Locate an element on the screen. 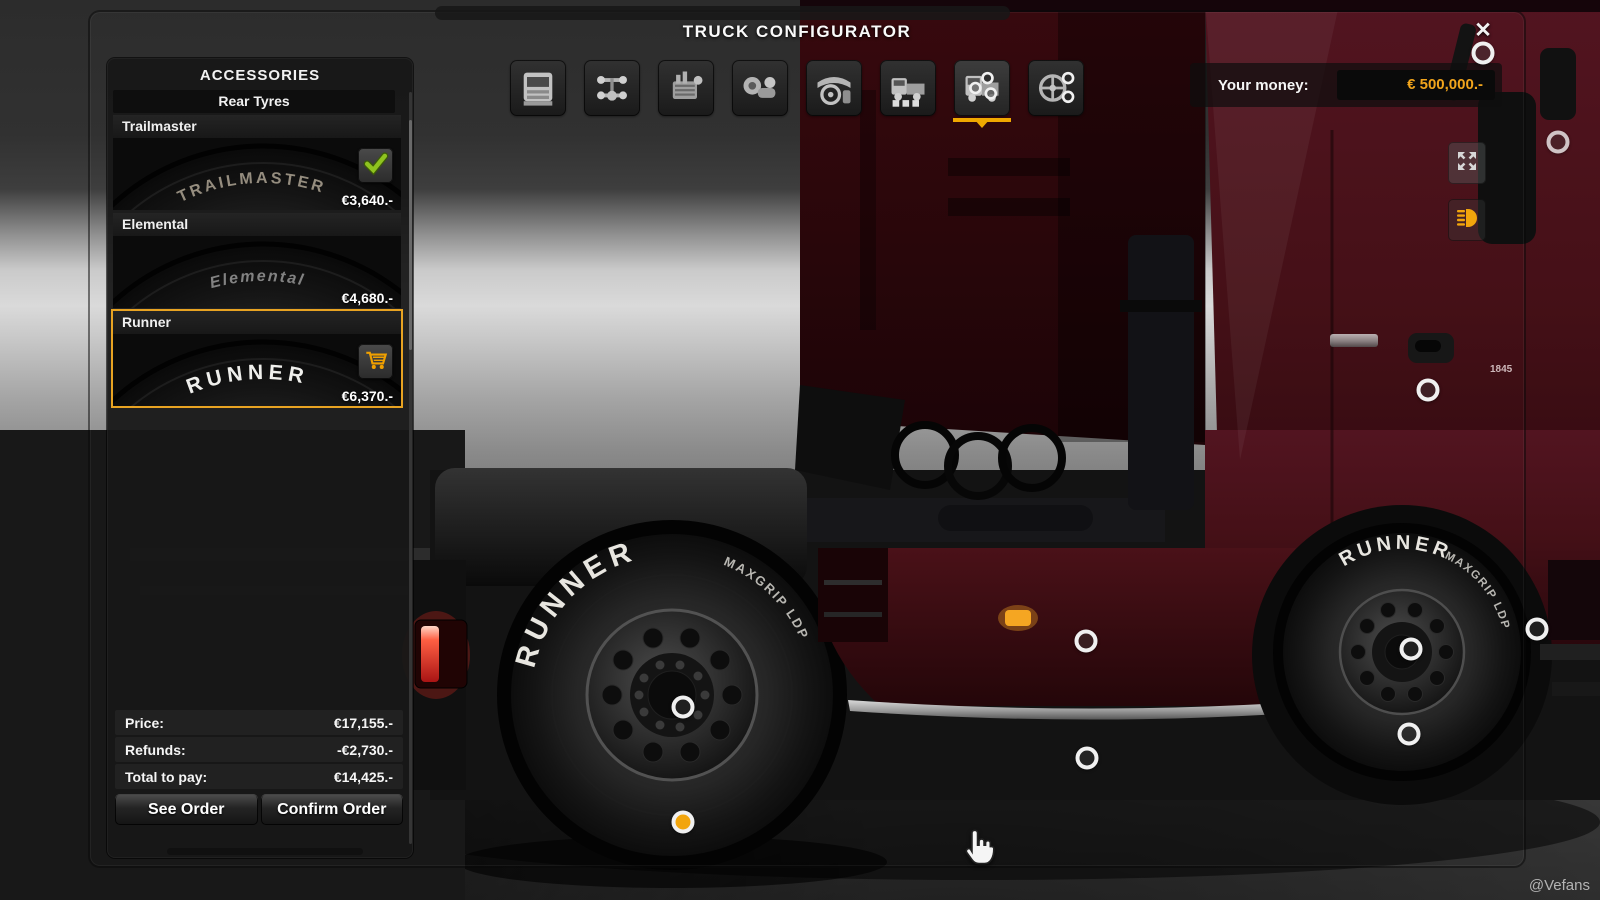 Image resolution: width=1600 pixels, height=900 pixels. item-preview: Elemental €4,680.- is located at coordinates (257, 272).